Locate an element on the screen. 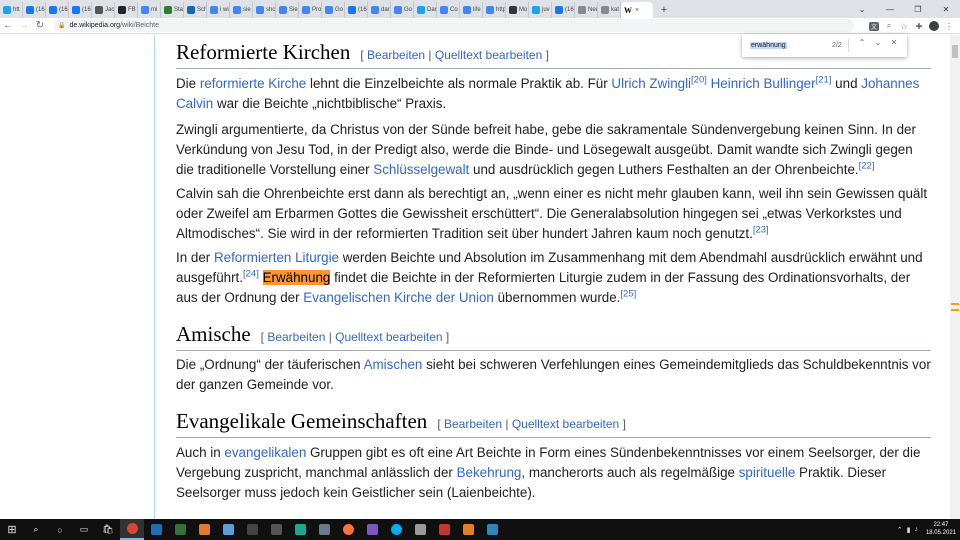 The width and height of the screenshot is (960, 540). browser-tab: Co is located at coordinates (448, 10).